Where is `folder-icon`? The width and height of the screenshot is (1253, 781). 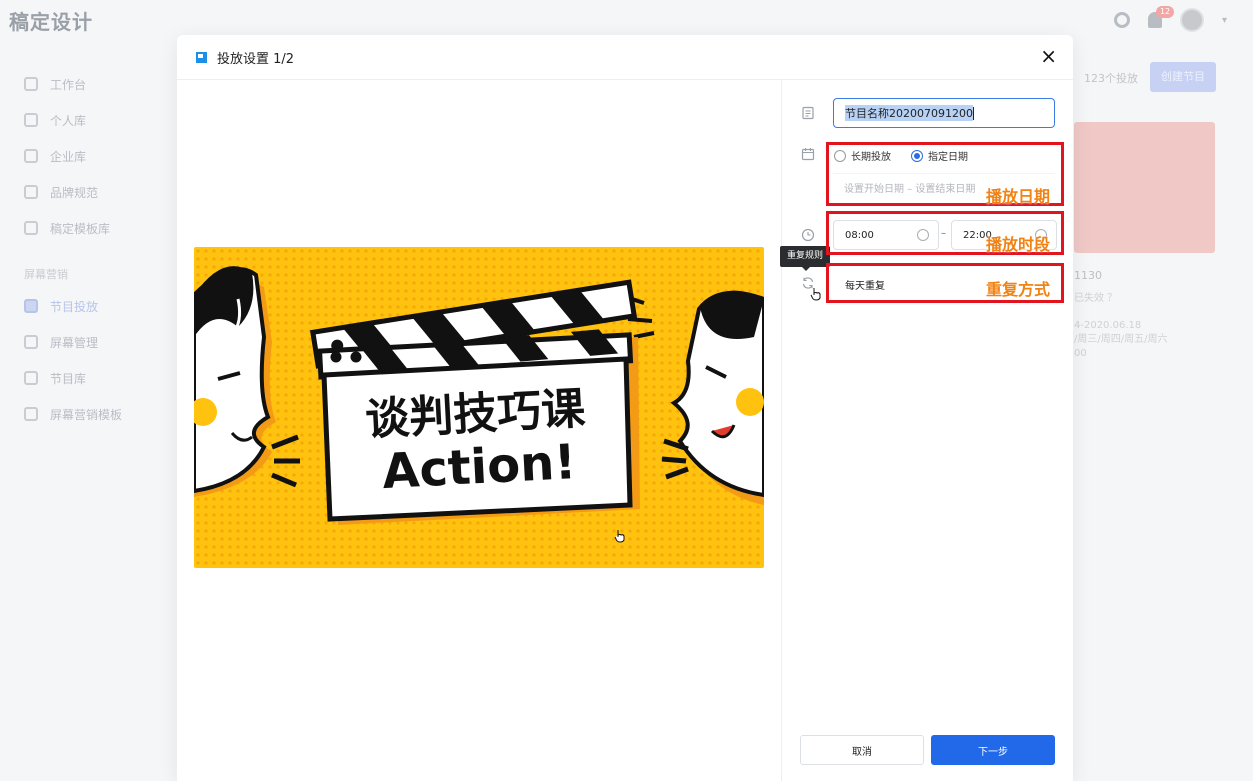
folder-icon is located at coordinates (31, 378).